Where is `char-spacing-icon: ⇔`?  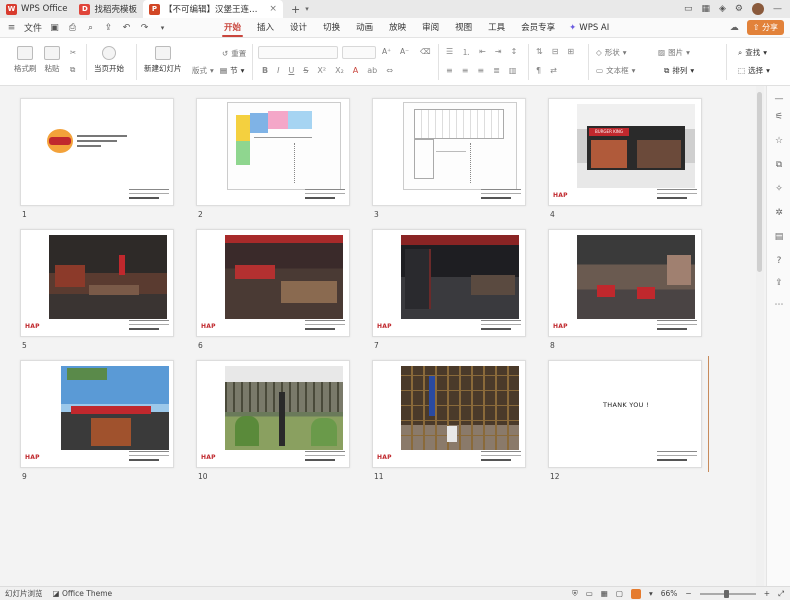
char-spacing-icon: ⇔ is located at coordinates (389, 70).